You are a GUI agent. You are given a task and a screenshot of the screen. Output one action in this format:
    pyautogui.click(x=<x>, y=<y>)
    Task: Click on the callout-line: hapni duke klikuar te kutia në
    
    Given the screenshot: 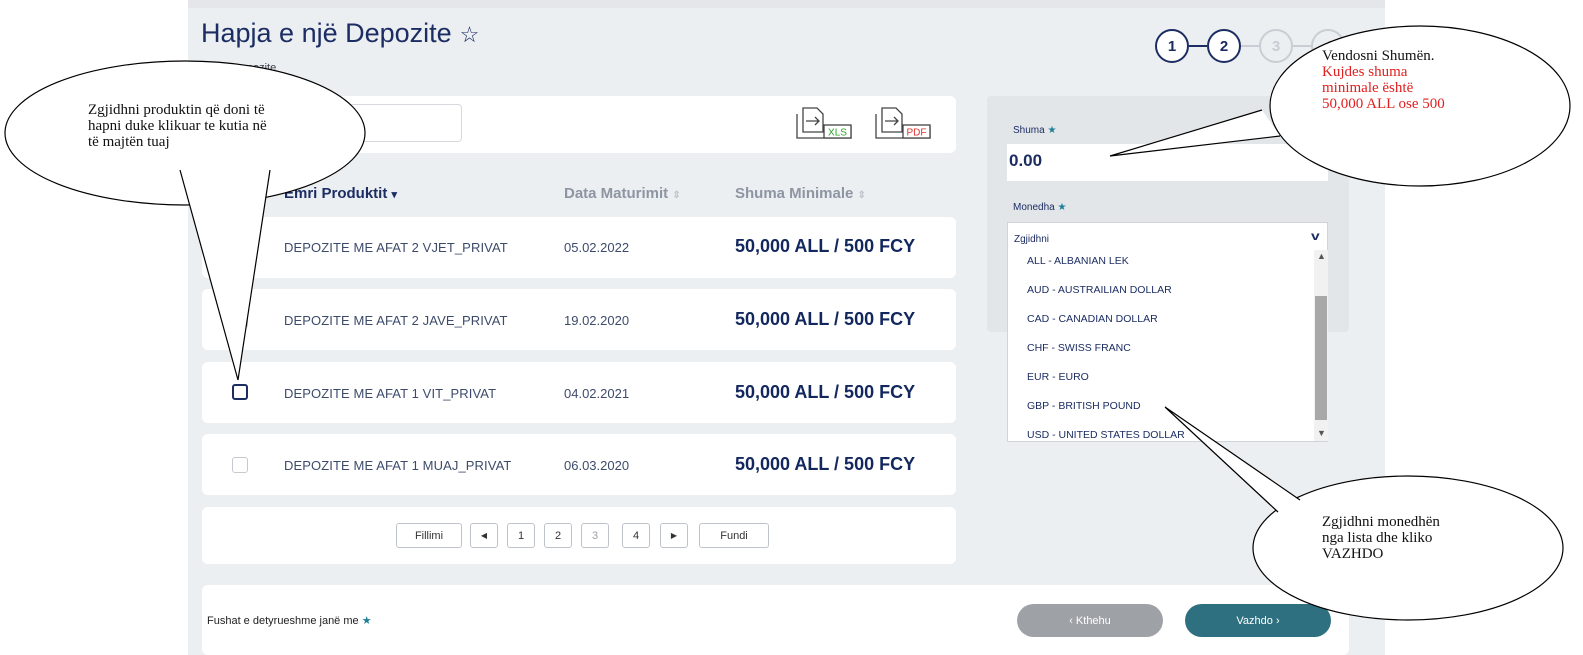 What is the action you would take?
    pyautogui.click(x=177, y=126)
    